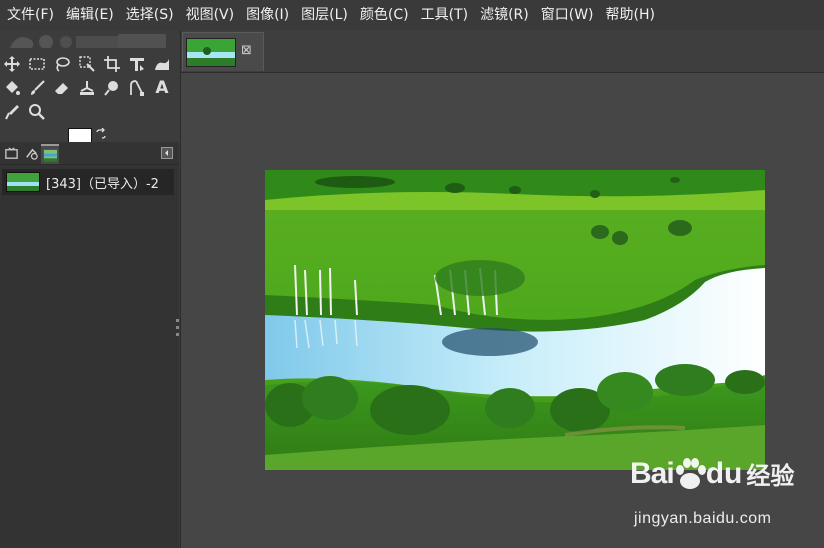  I want to click on rect-select-icon, so click(37, 64).